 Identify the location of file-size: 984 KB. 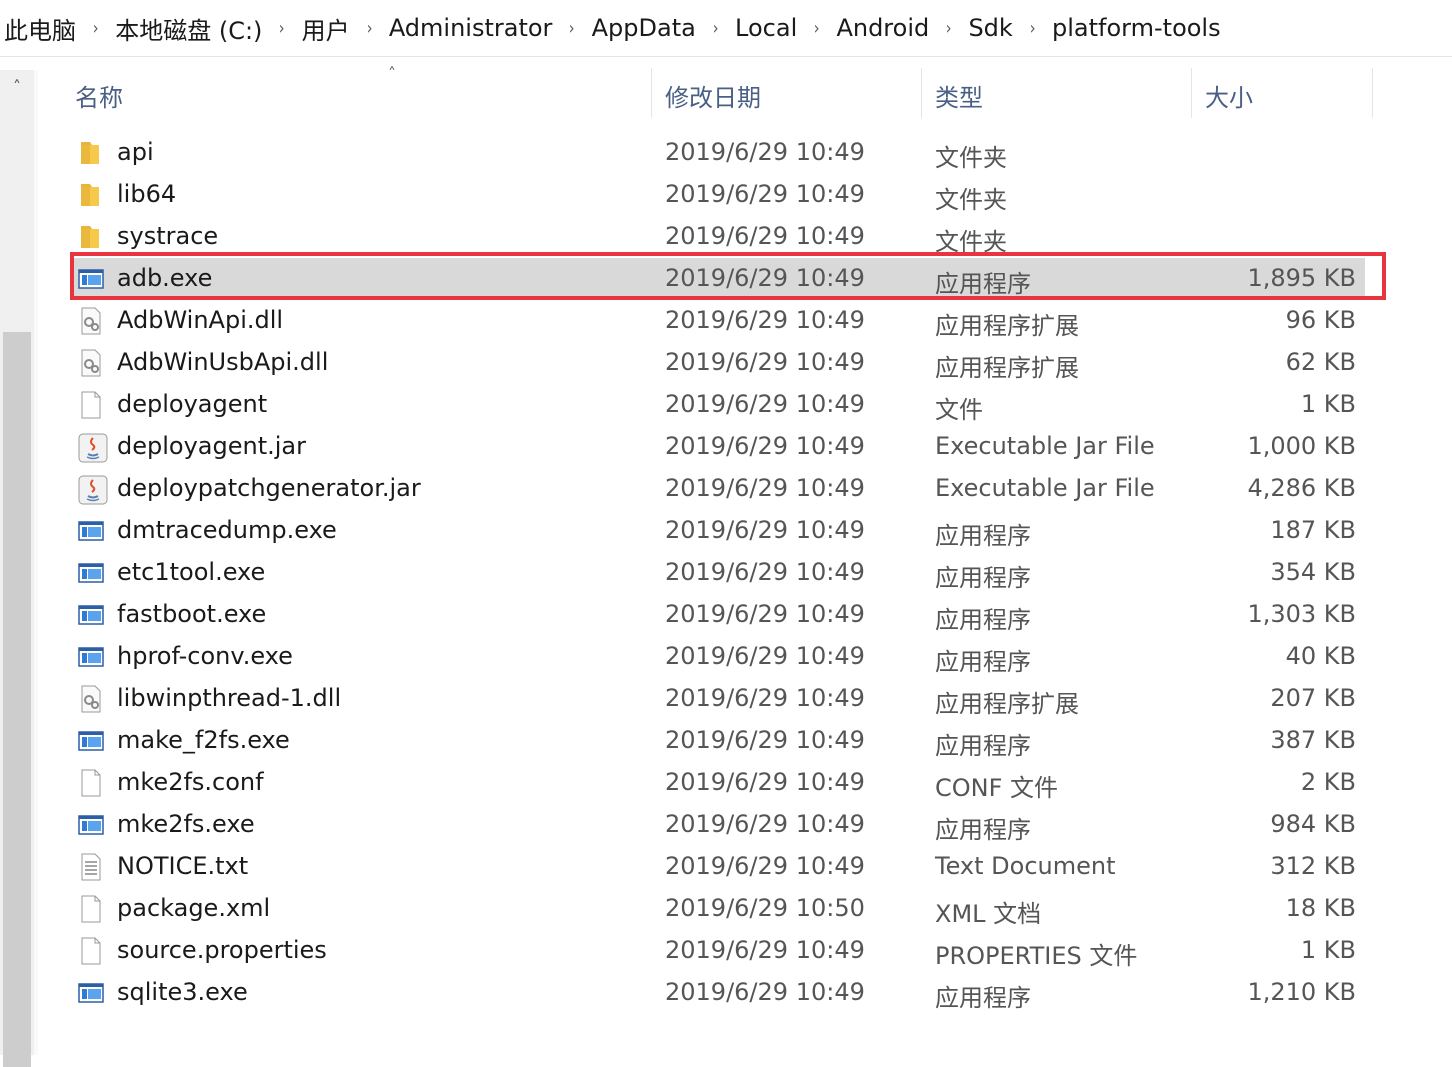
(1313, 824).